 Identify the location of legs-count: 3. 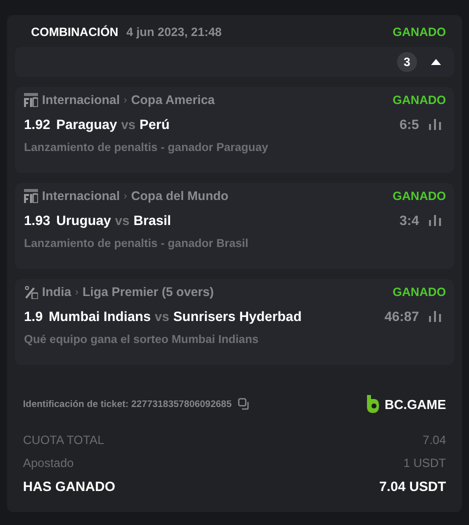
(407, 62).